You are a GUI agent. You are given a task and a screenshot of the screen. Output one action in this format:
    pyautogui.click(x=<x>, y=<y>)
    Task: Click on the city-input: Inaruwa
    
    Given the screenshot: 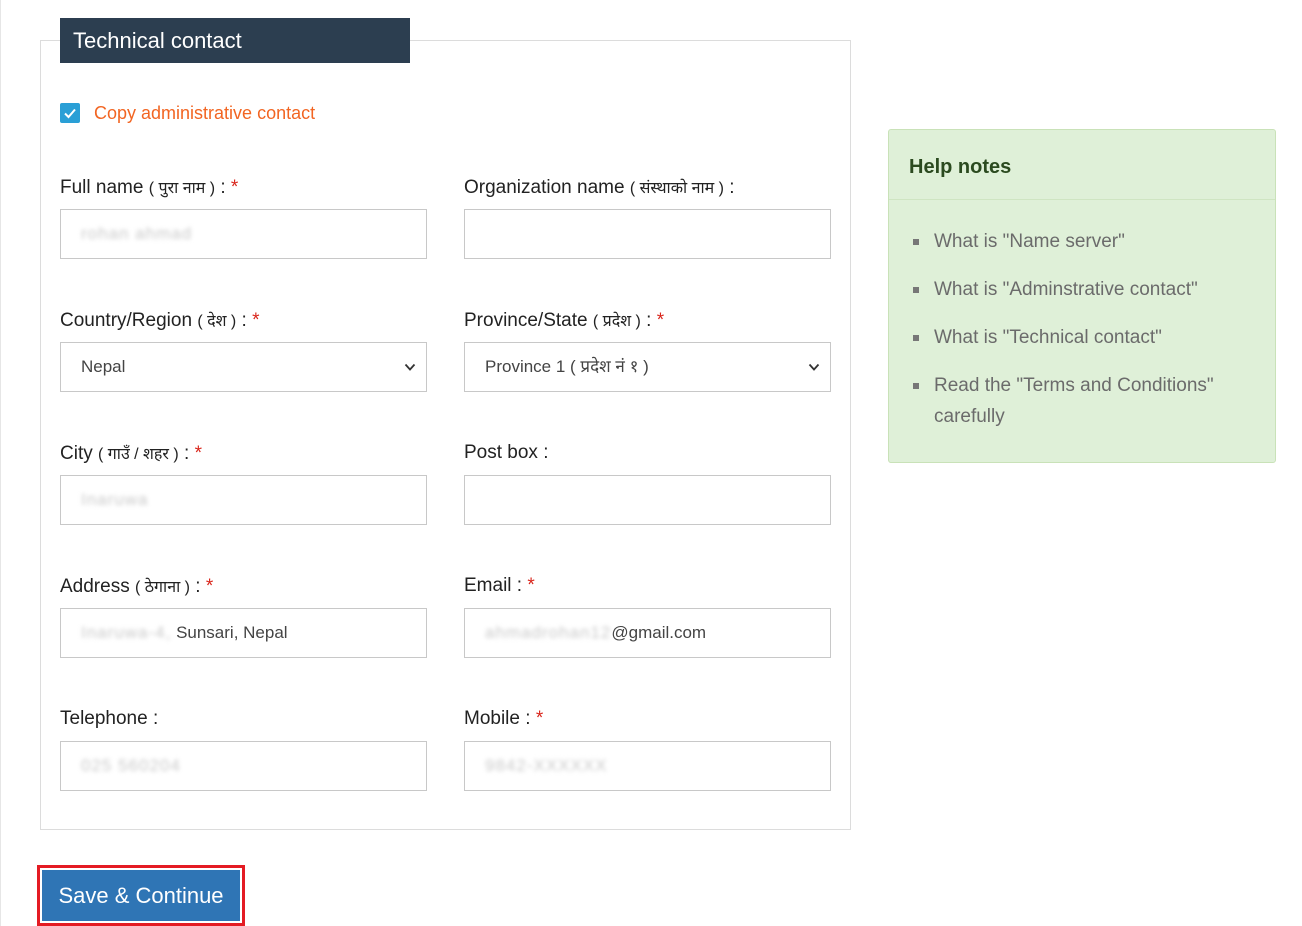 What is the action you would take?
    pyautogui.click(x=243, y=500)
    